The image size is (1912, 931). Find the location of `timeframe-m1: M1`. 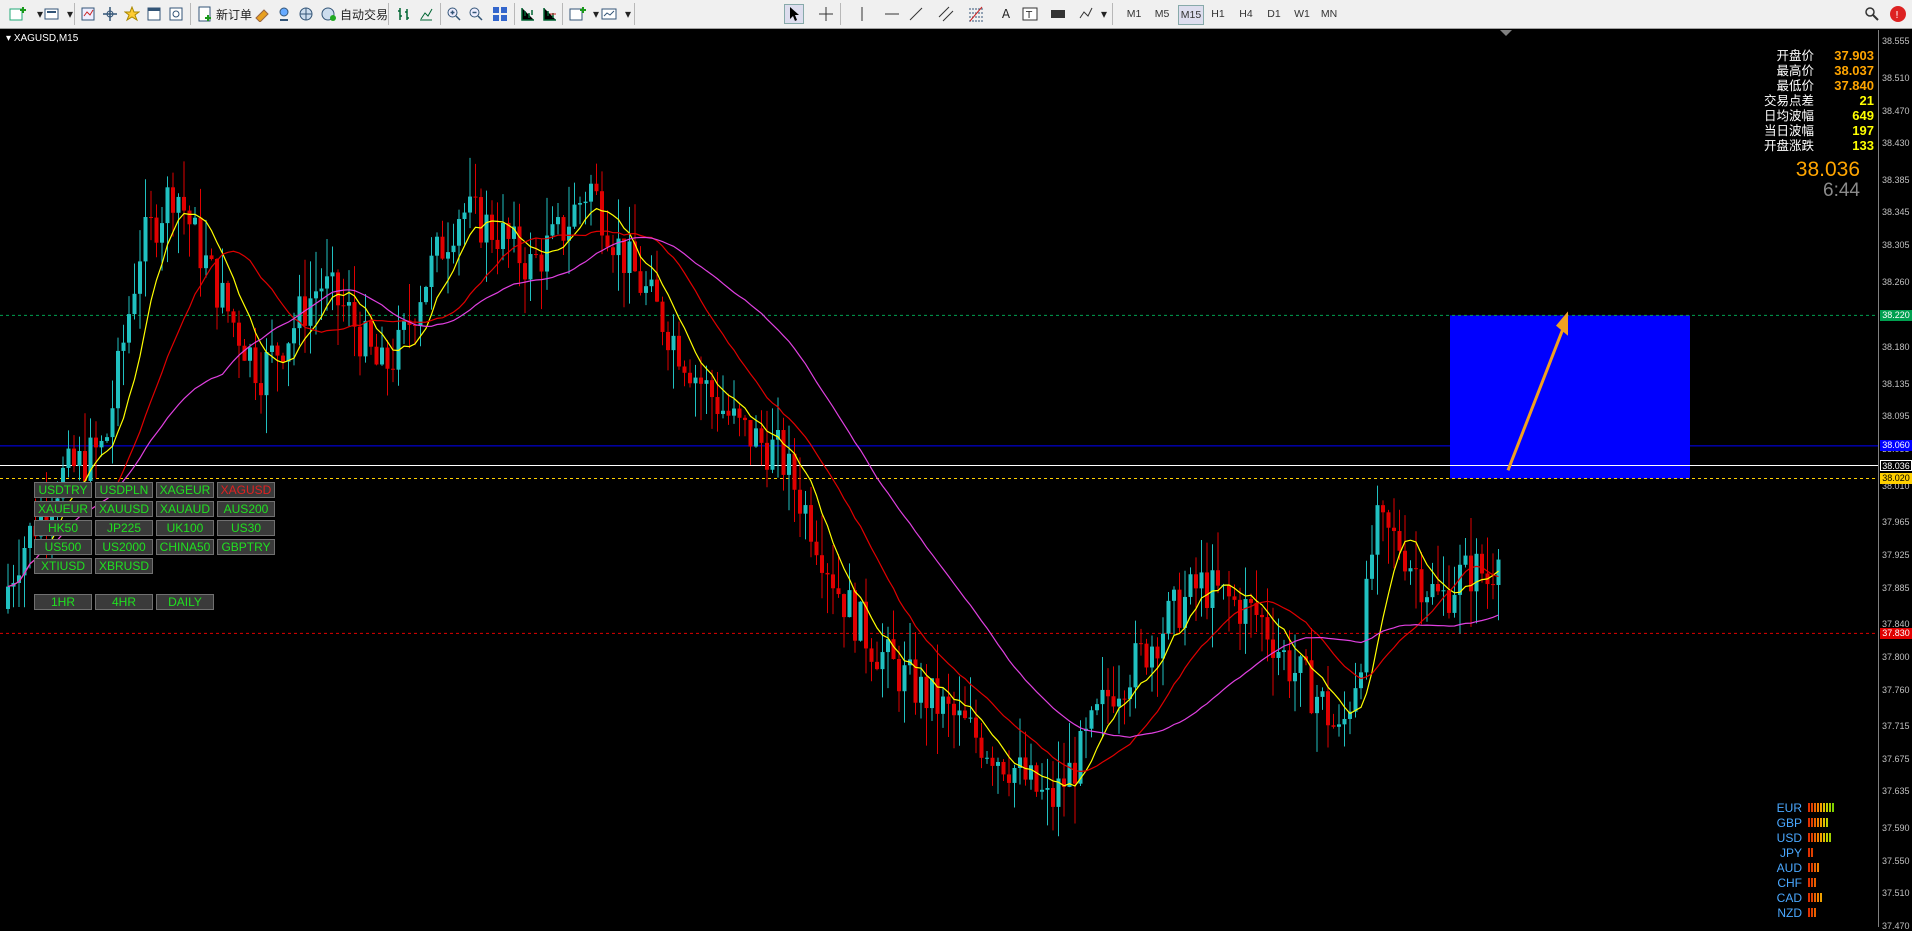

timeframe-m1: M1 is located at coordinates (1134, 14).